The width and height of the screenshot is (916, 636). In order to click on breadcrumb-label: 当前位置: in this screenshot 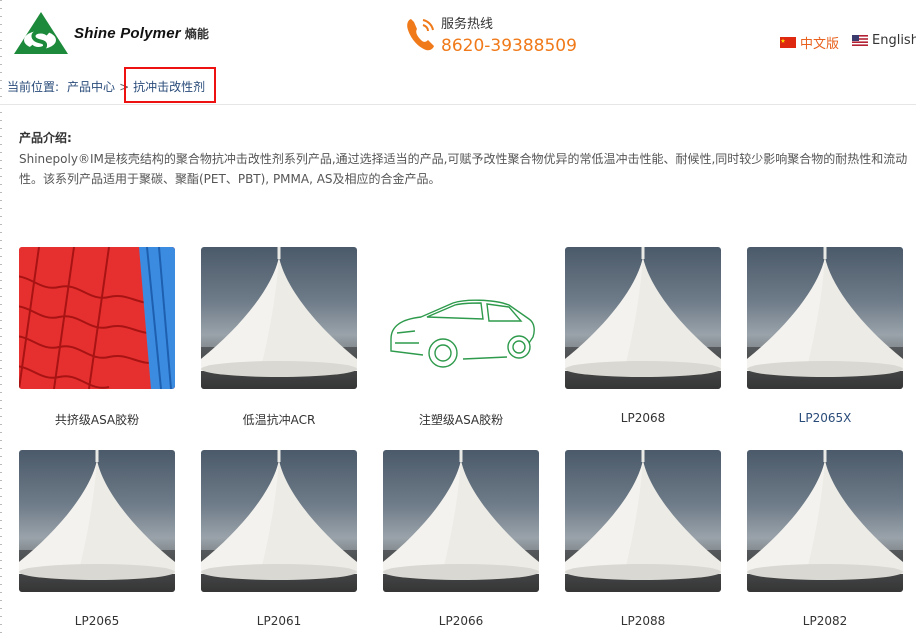, I will do `click(33, 87)`.